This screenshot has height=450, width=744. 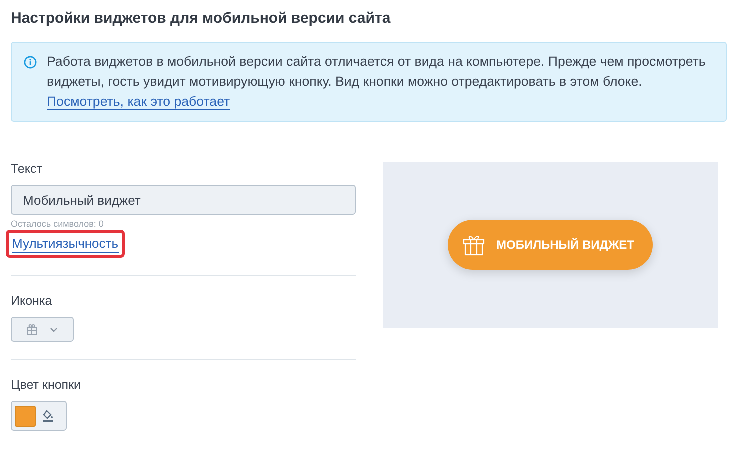 I want to click on chars-left-hint: Осталось символов: 0, so click(x=58, y=224).